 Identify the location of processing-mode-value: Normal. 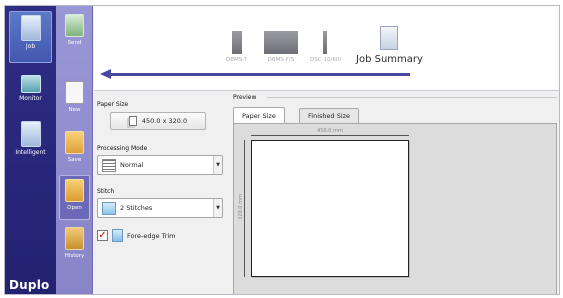
(132, 165).